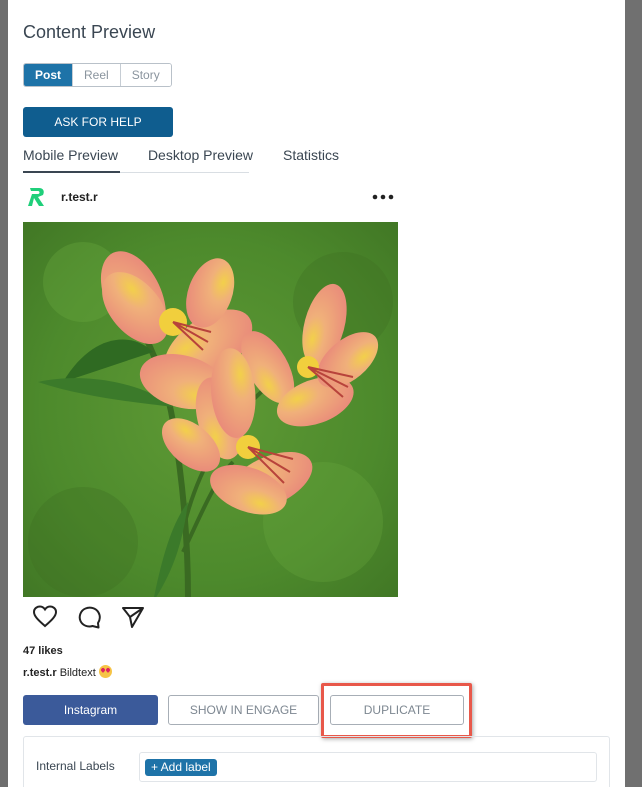 This screenshot has width=642, height=787. I want to click on backdrop-right, so click(633, 393).